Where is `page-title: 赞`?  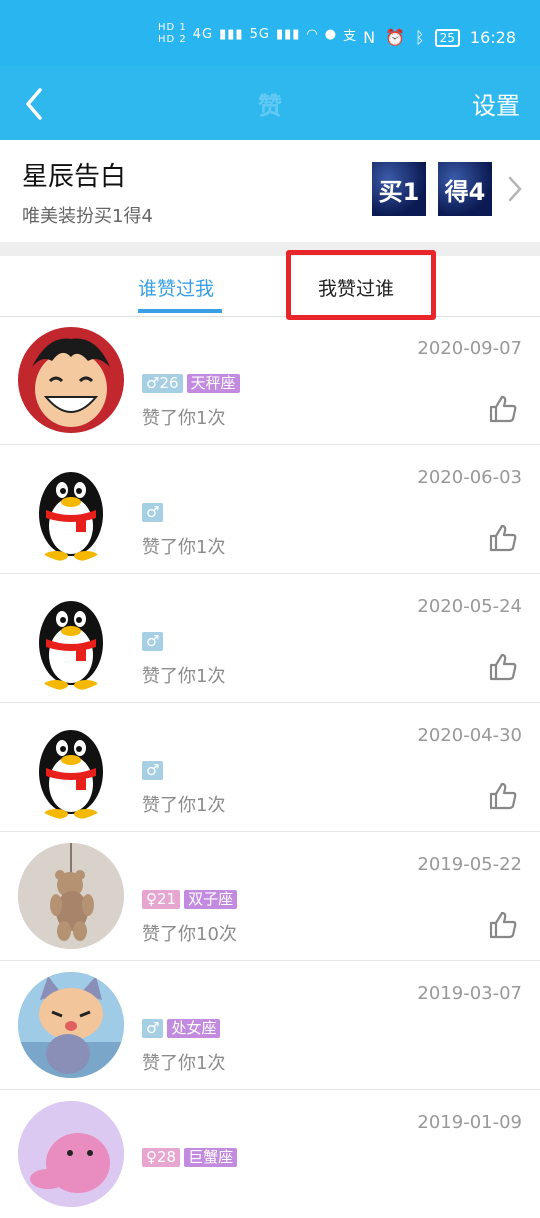 page-title: 赞 is located at coordinates (270, 106).